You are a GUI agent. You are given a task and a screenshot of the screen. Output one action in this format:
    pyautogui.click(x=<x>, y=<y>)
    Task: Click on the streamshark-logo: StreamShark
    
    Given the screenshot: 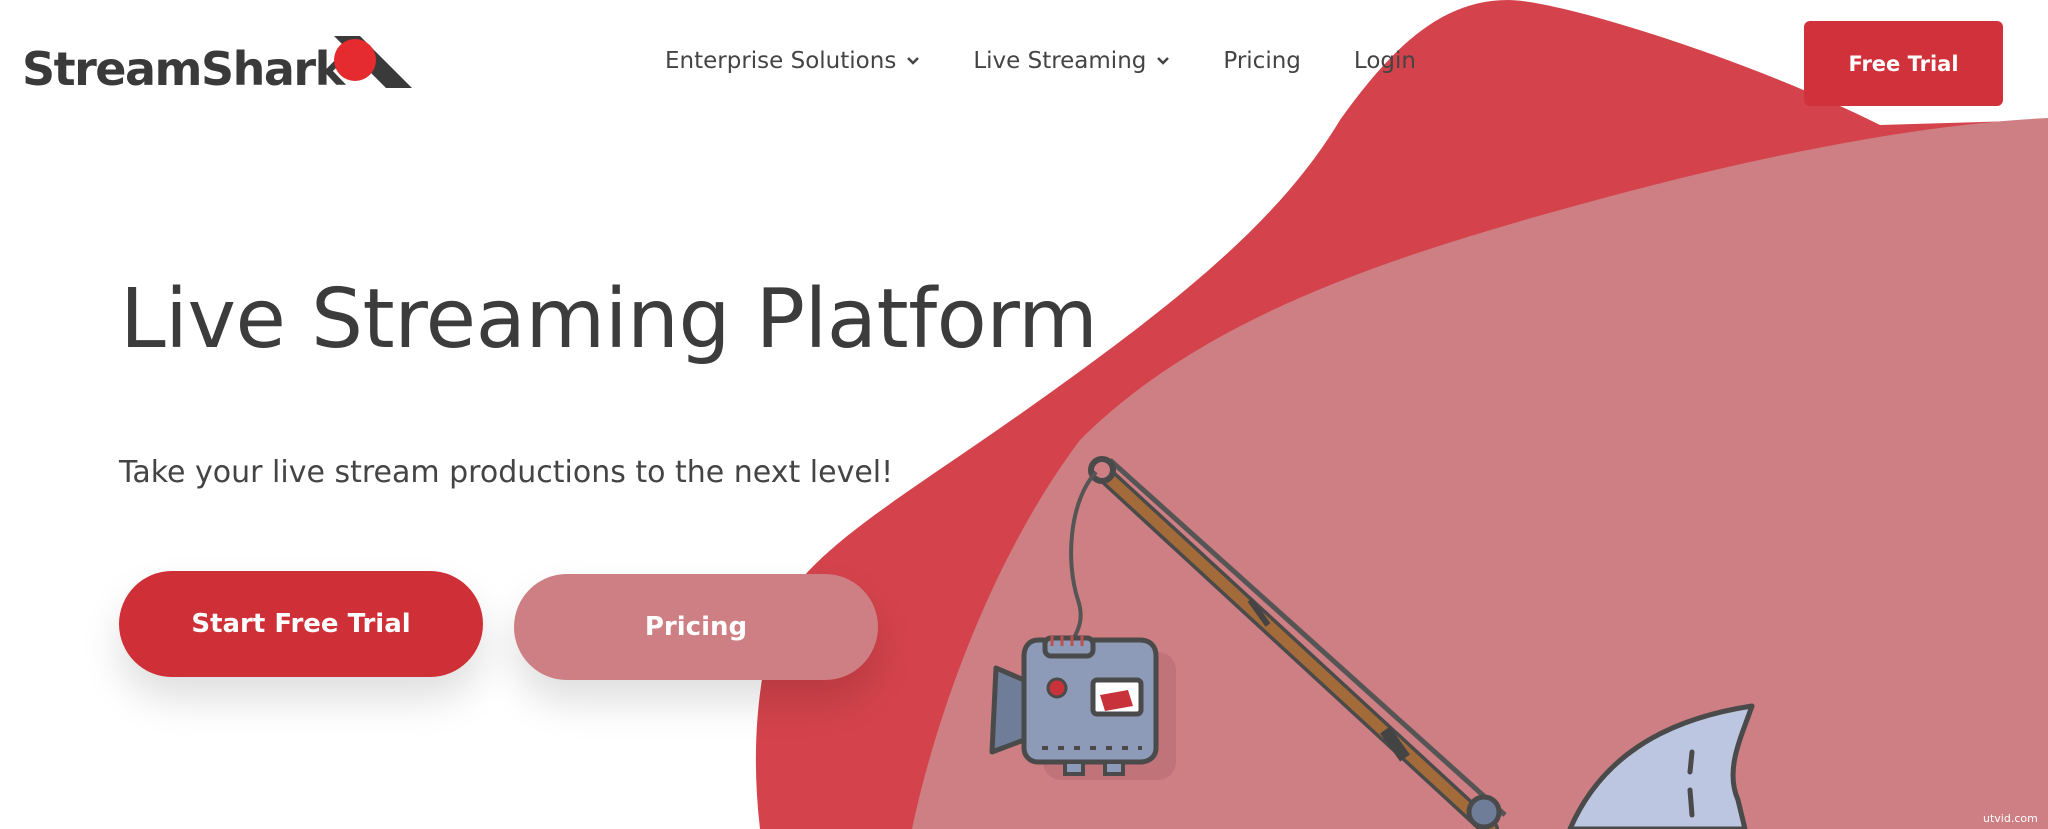 What is the action you would take?
    pyautogui.click(x=217, y=66)
    